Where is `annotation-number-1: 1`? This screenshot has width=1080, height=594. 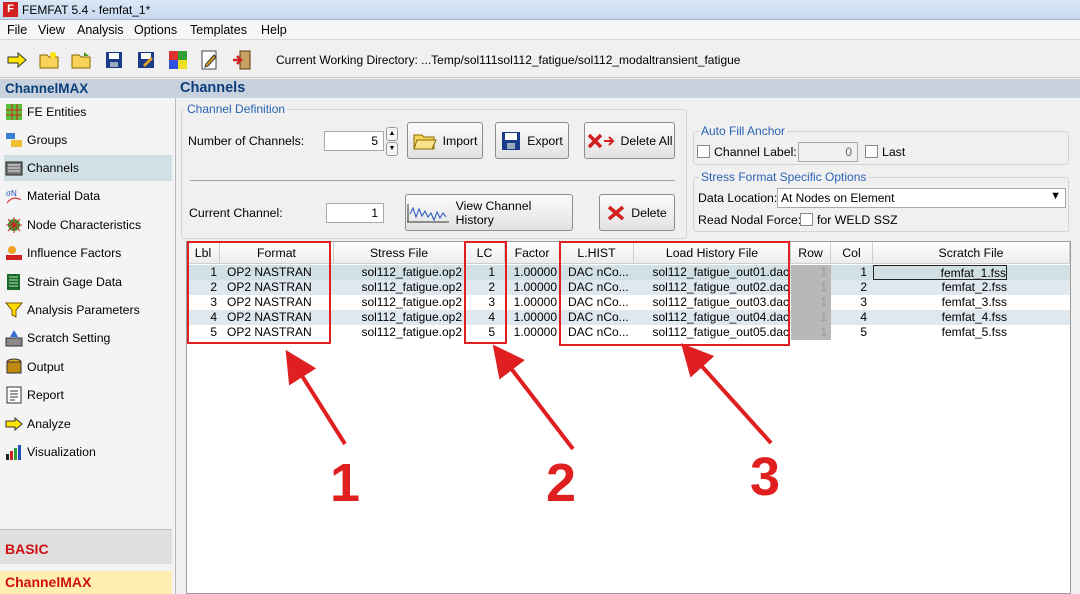
annotation-number-1: 1 is located at coordinates (345, 483).